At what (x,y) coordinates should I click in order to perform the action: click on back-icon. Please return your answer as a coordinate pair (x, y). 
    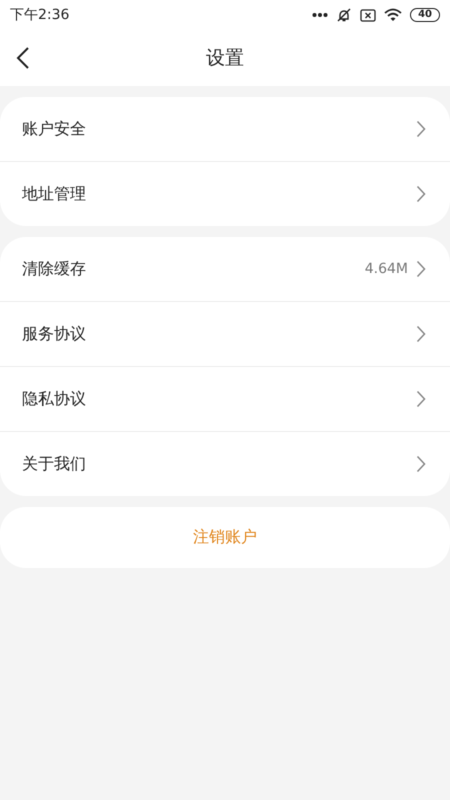
    Looking at the image, I should click on (23, 58).